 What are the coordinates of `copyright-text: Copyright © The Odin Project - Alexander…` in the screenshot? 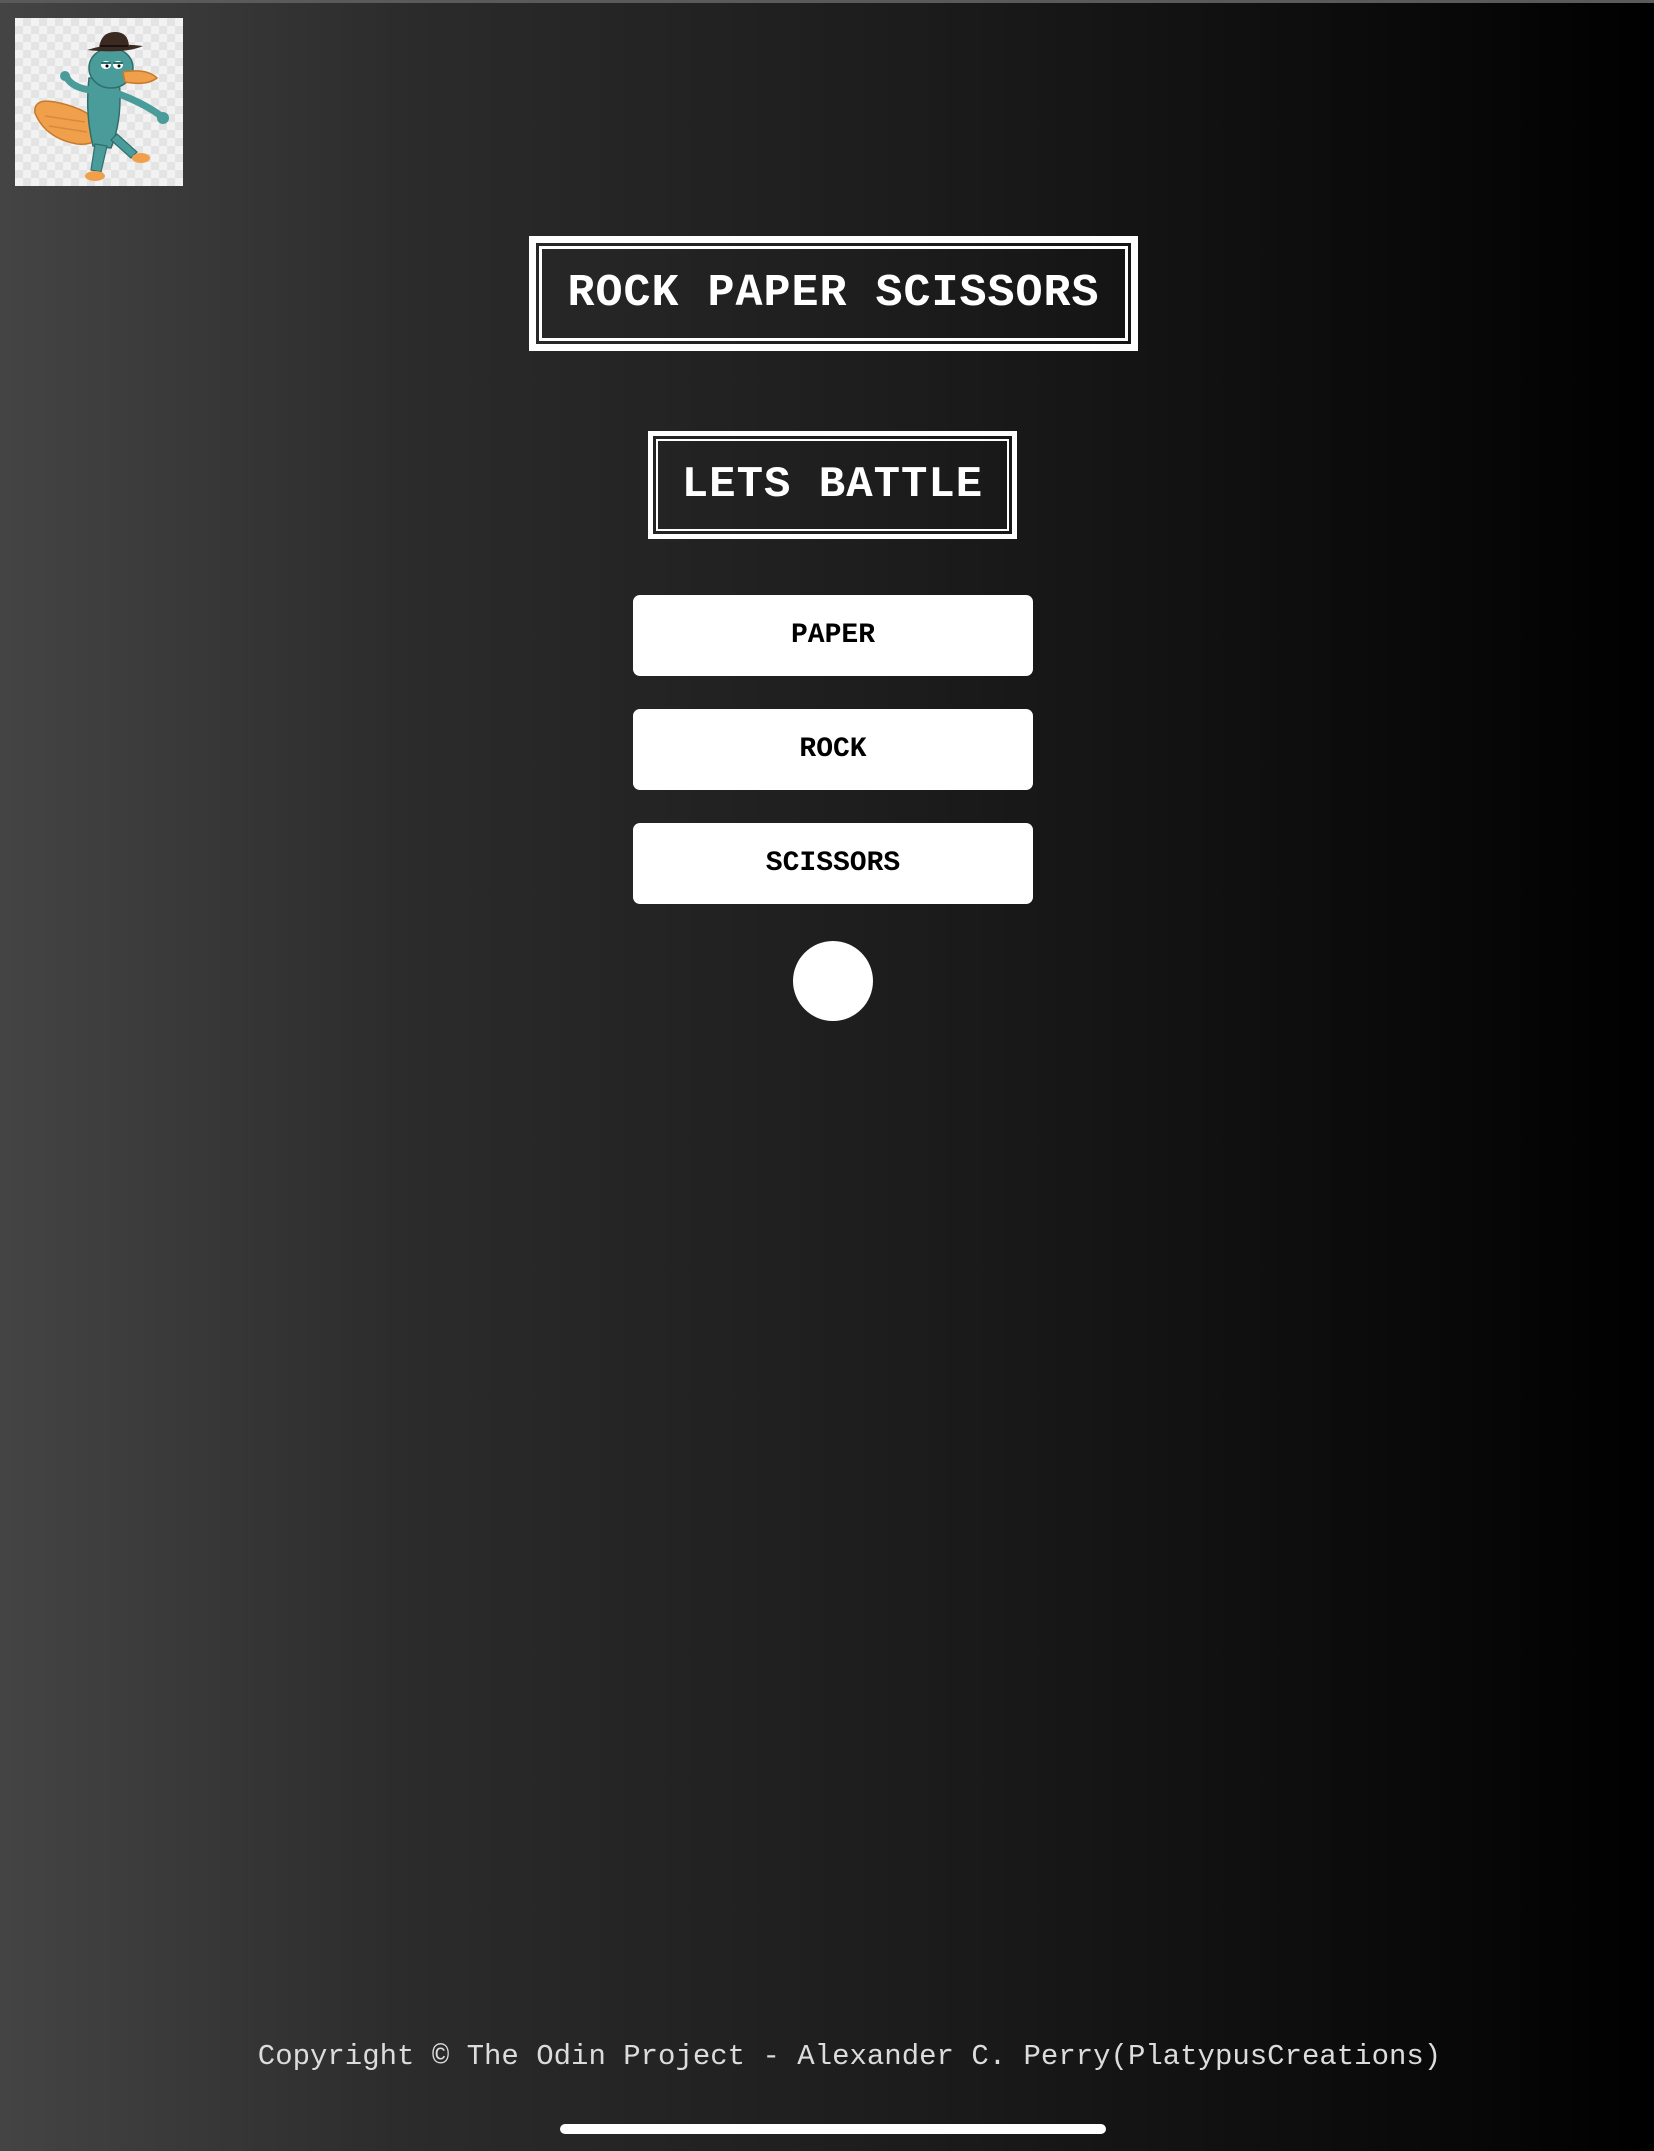 It's located at (849, 2056).